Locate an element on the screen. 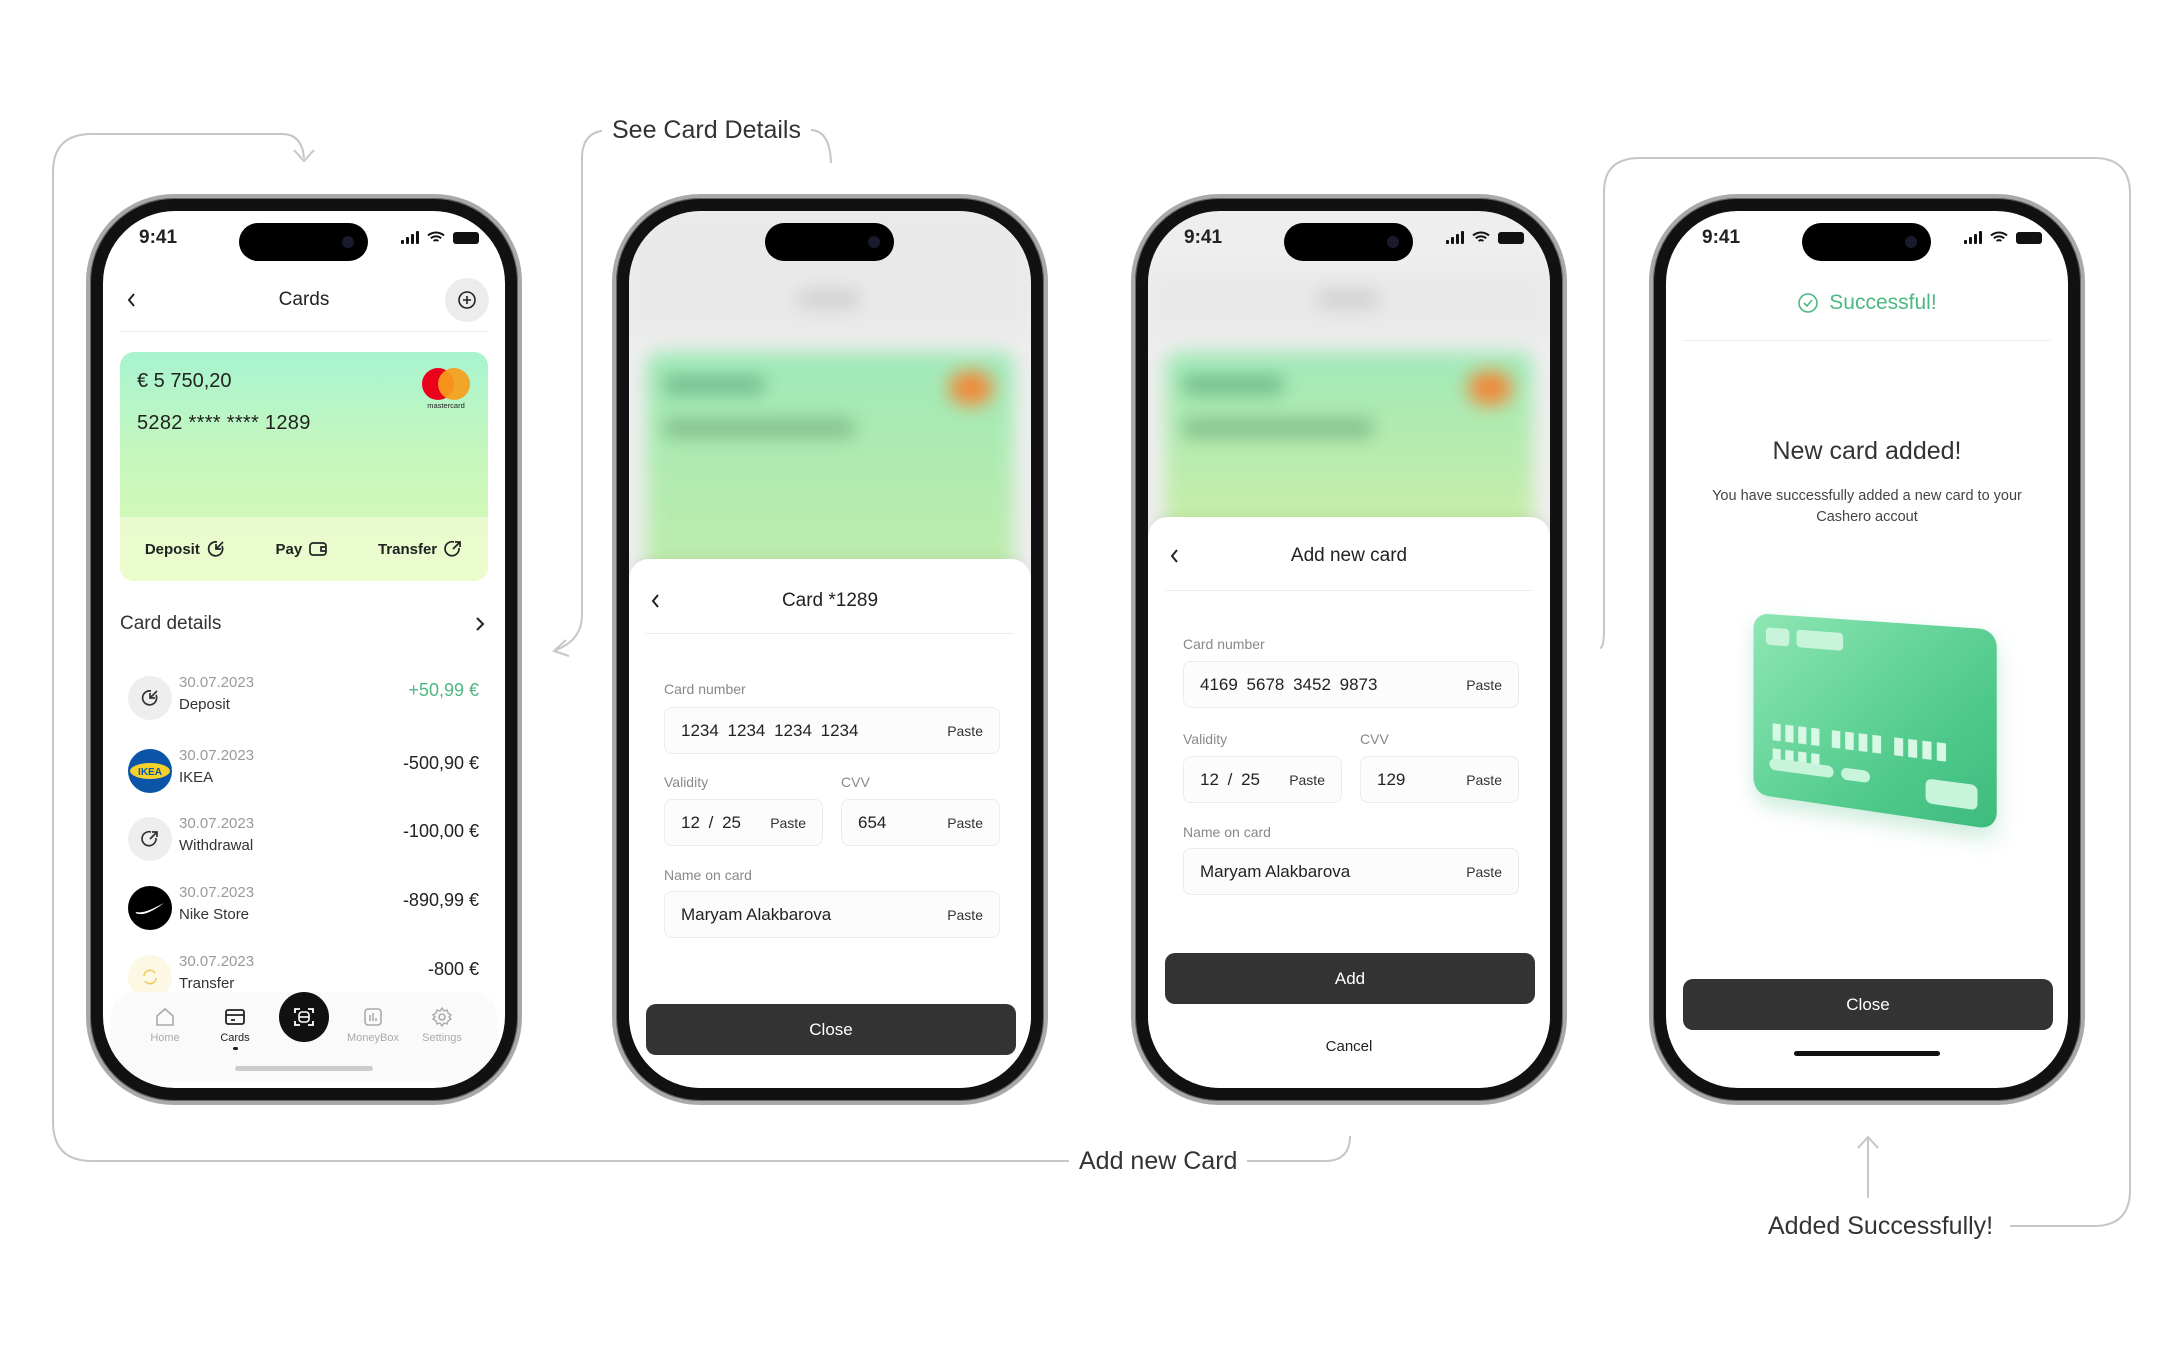 This screenshot has height=1349, width=2160. nav-cards: Cards is located at coordinates (235, 1028).